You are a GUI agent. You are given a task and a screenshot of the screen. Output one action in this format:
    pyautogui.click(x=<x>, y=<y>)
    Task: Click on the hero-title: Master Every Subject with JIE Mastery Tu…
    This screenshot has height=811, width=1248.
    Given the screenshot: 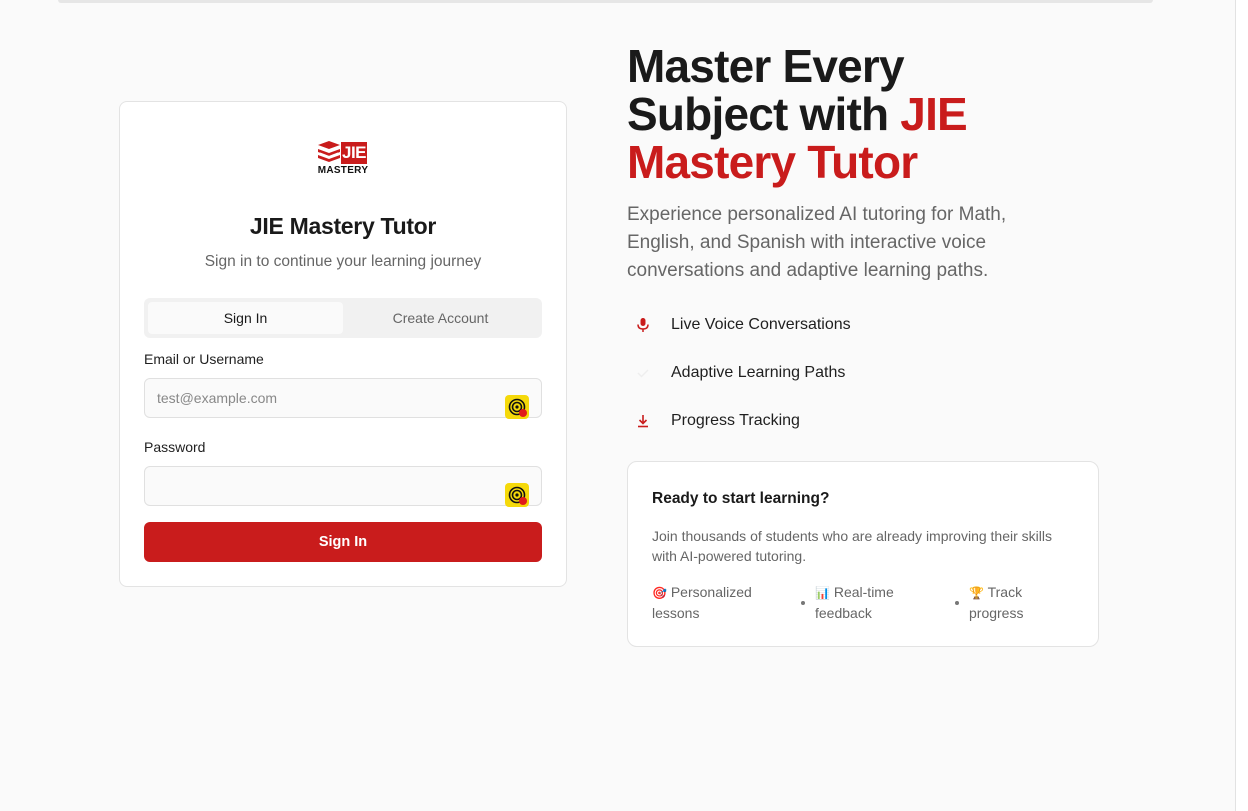 What is the action you would take?
    pyautogui.click(x=862, y=114)
    